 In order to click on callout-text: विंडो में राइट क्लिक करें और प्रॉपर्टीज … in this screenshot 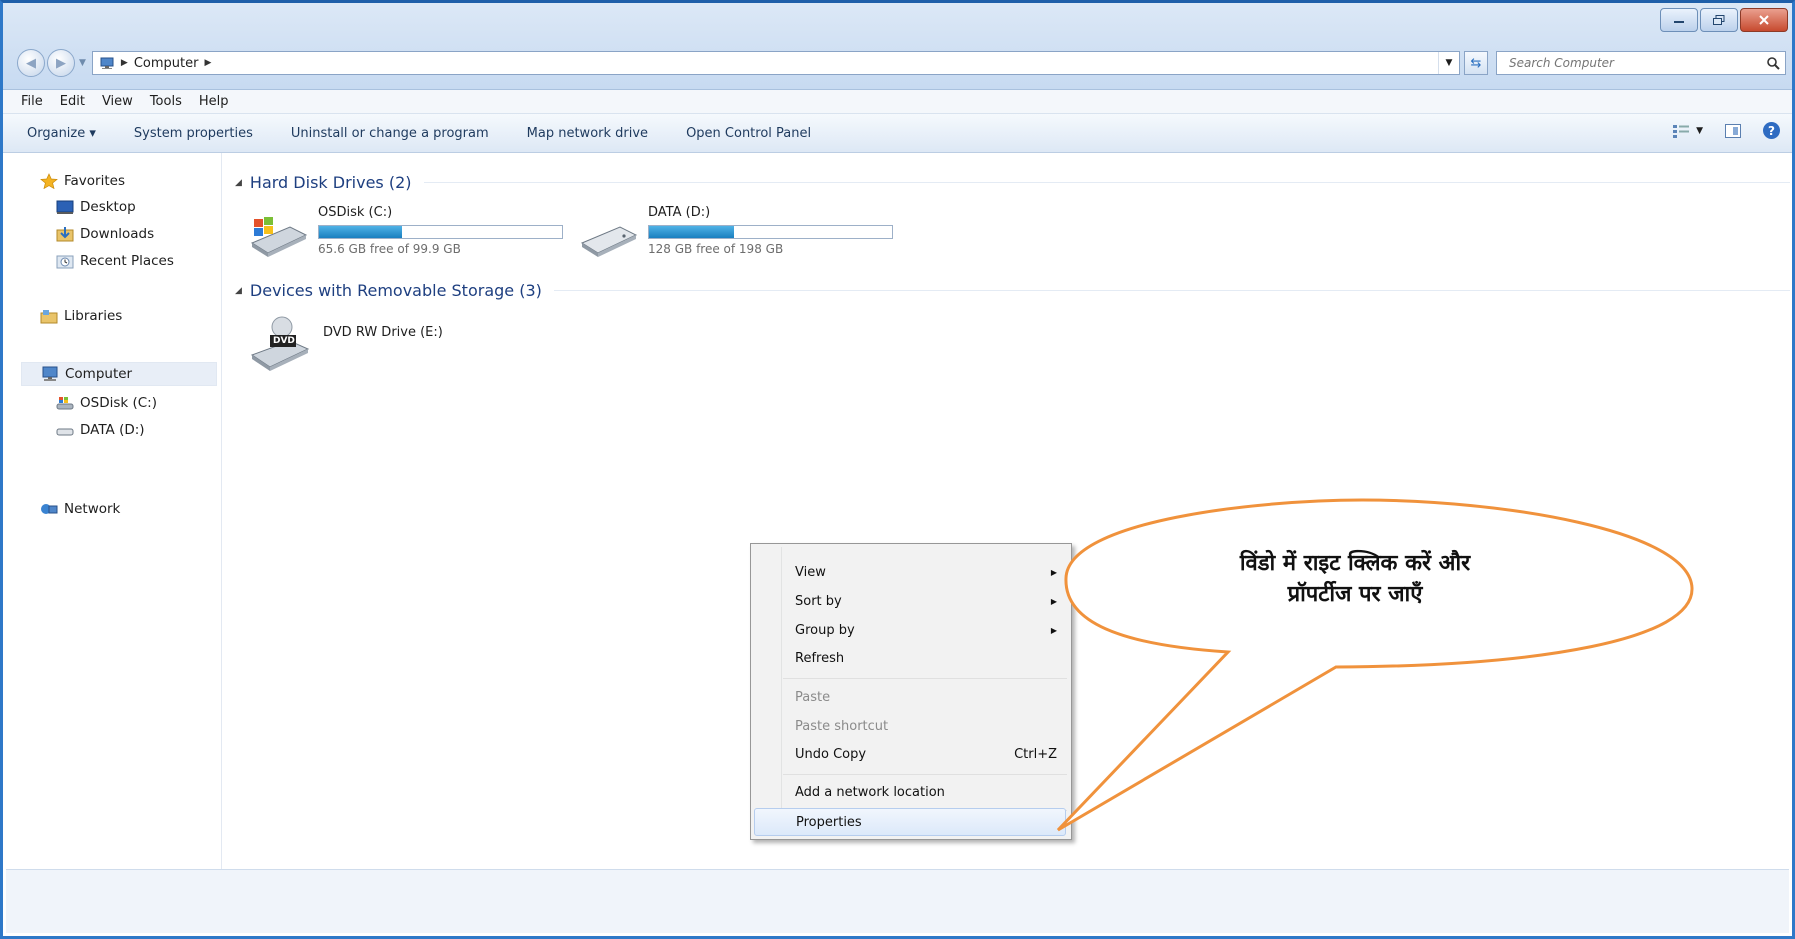, I will do `click(1355, 579)`.